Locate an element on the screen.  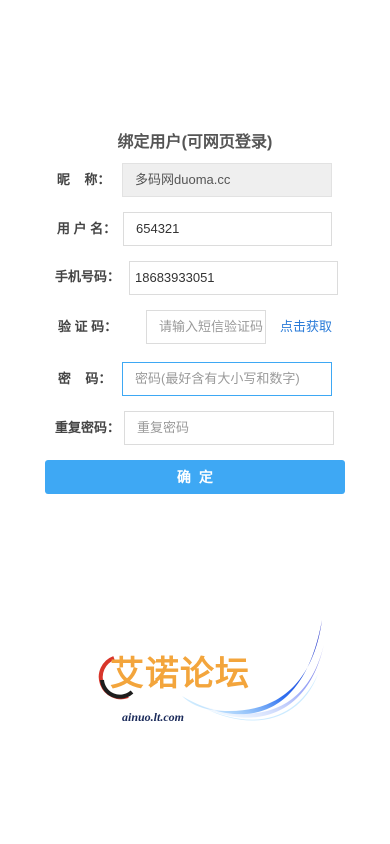
code-input: 请输入短信验证码 is located at coordinates (206, 327).